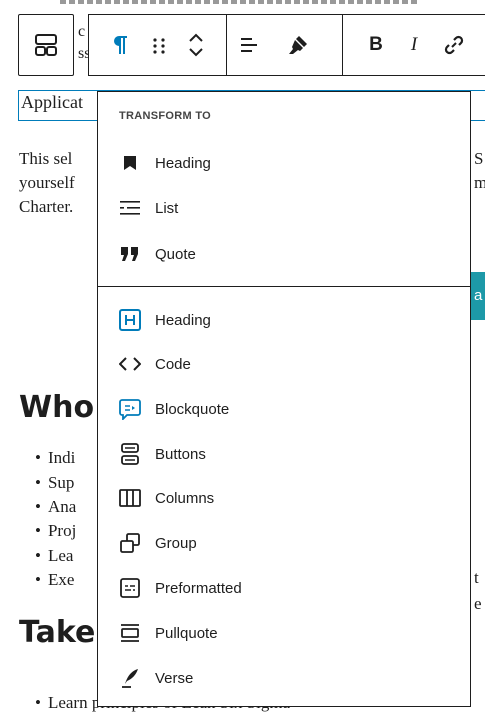 This screenshot has height=713, width=485. What do you see at coordinates (167, 208) in the screenshot?
I see `menu-item-label: List` at bounding box center [167, 208].